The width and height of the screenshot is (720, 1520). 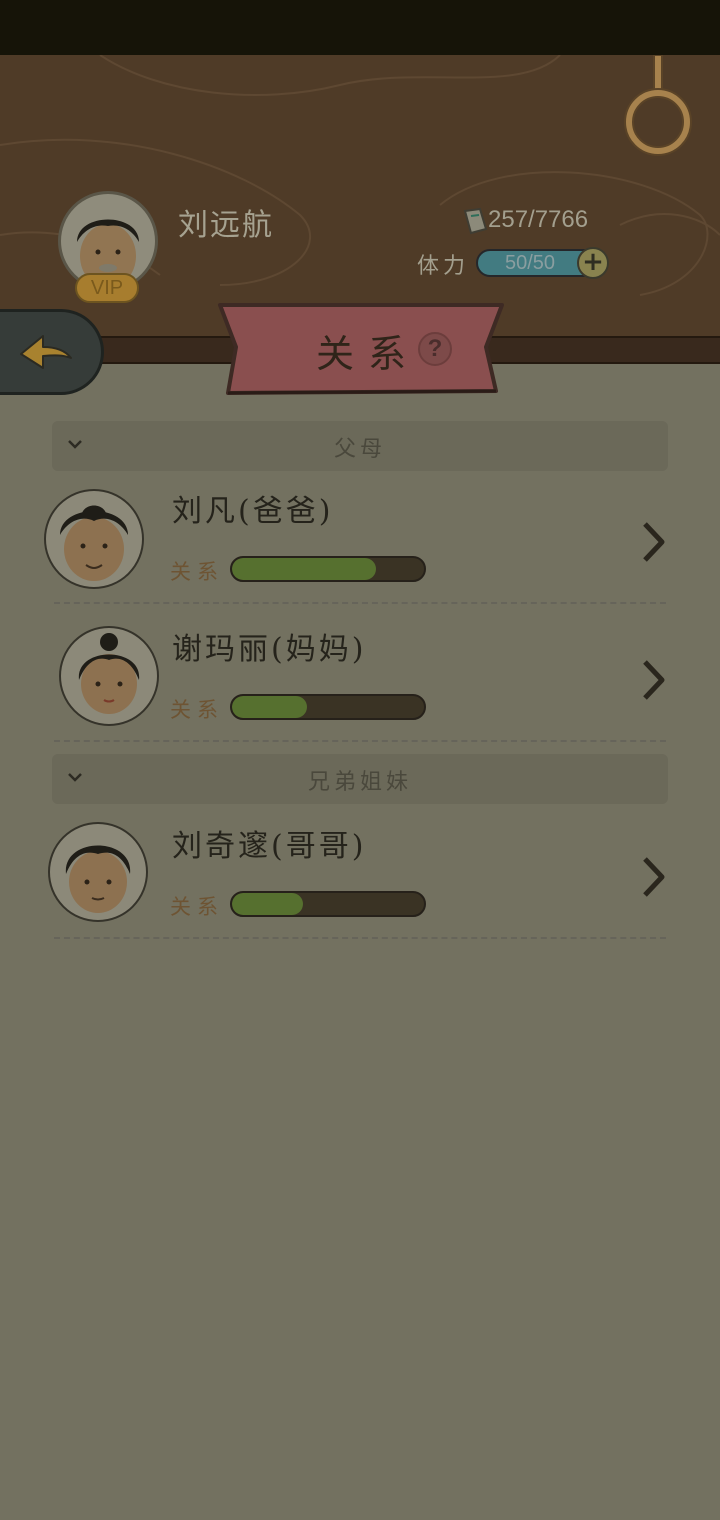 I want to click on help-button: ?, so click(x=435, y=349).